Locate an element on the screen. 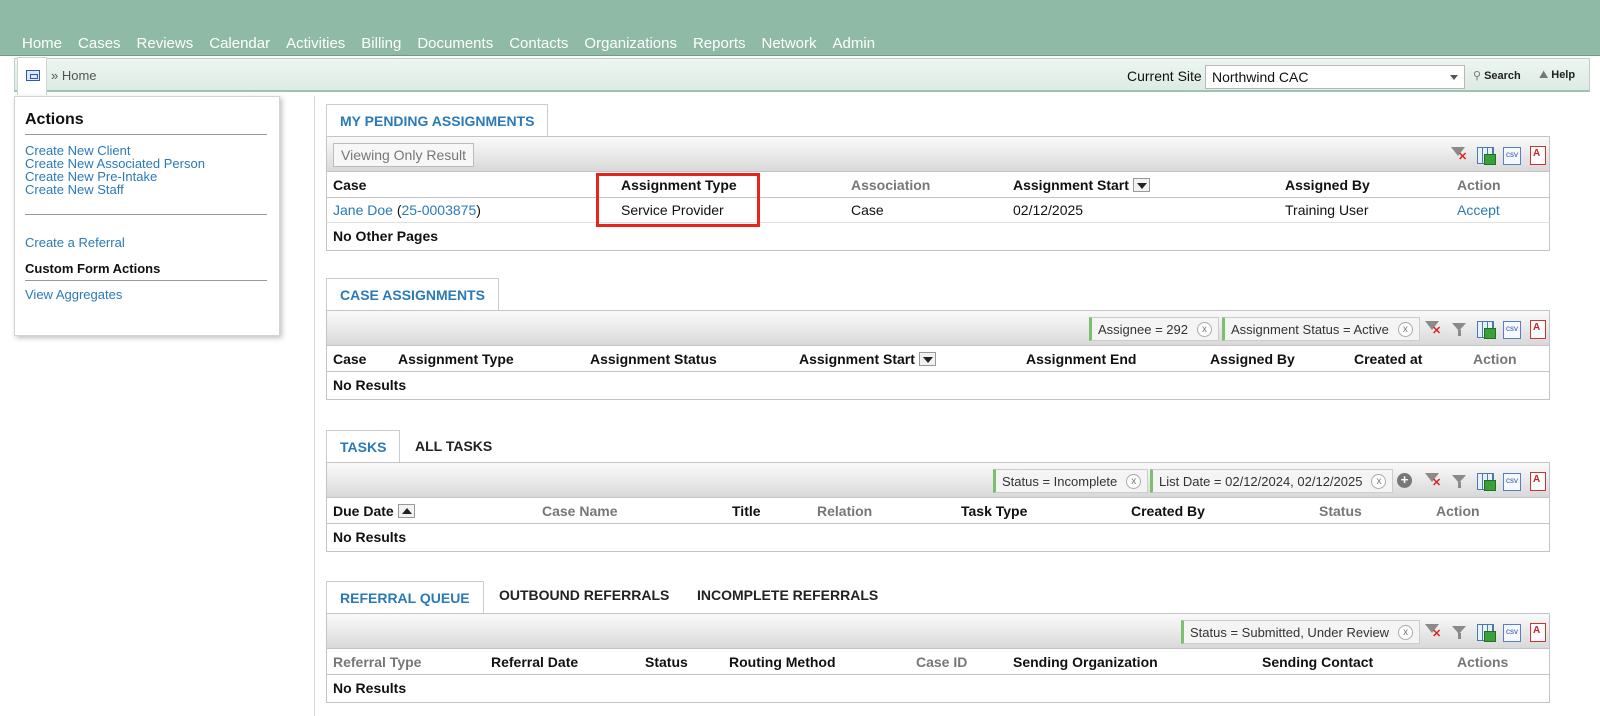 The width and height of the screenshot is (1600, 716). nav-organizations: Organizations is located at coordinates (630, 43).